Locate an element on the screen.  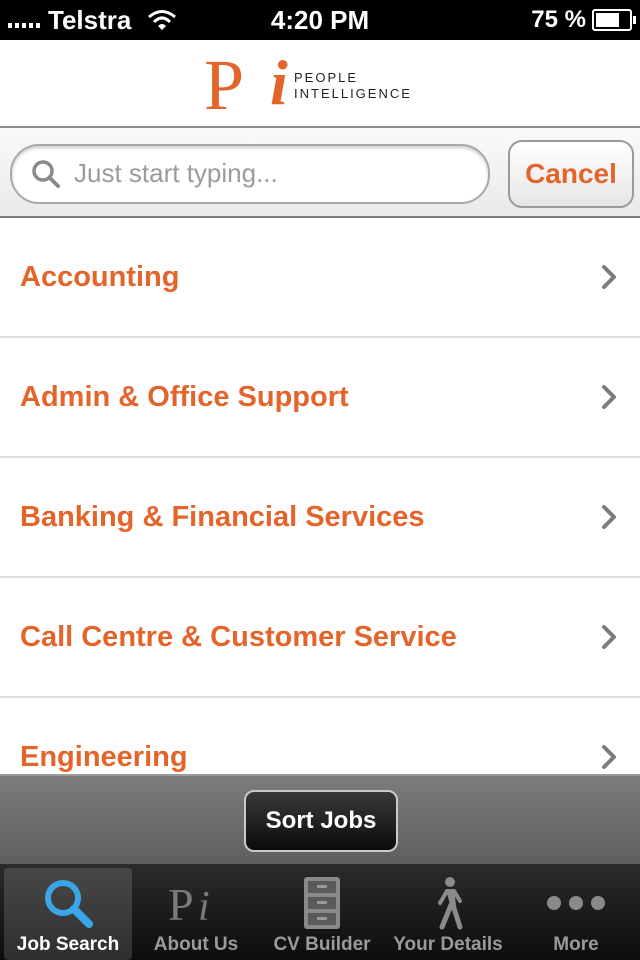
list-item-label: Accounting is located at coordinates (100, 277).